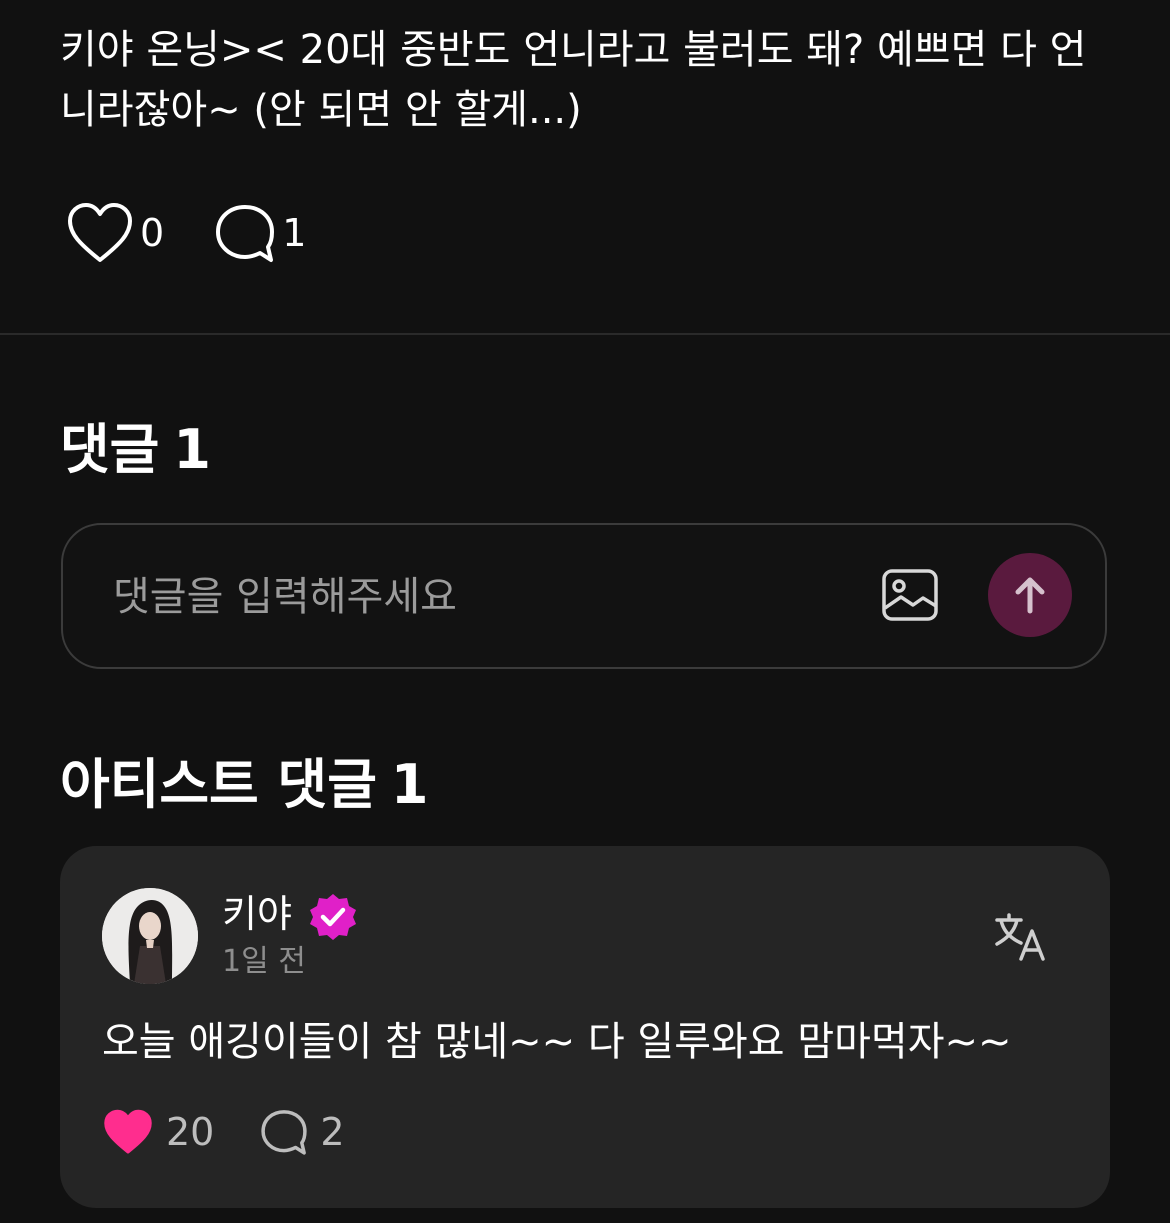 This screenshot has height=1223, width=1170. What do you see at coordinates (152, 233) in the screenshot?
I see `post-like-count: 0` at bounding box center [152, 233].